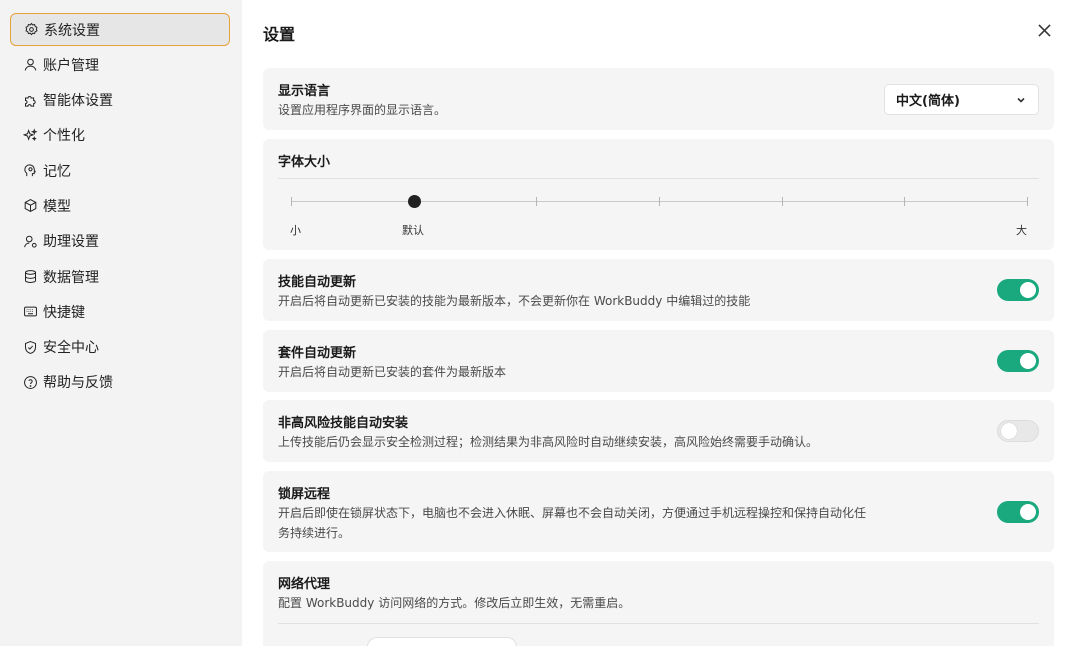 Image resolution: width=1080 pixels, height=646 pixels. Describe the element at coordinates (71, 348) in the screenshot. I see `sidebar-item-label: 安全中心` at that location.